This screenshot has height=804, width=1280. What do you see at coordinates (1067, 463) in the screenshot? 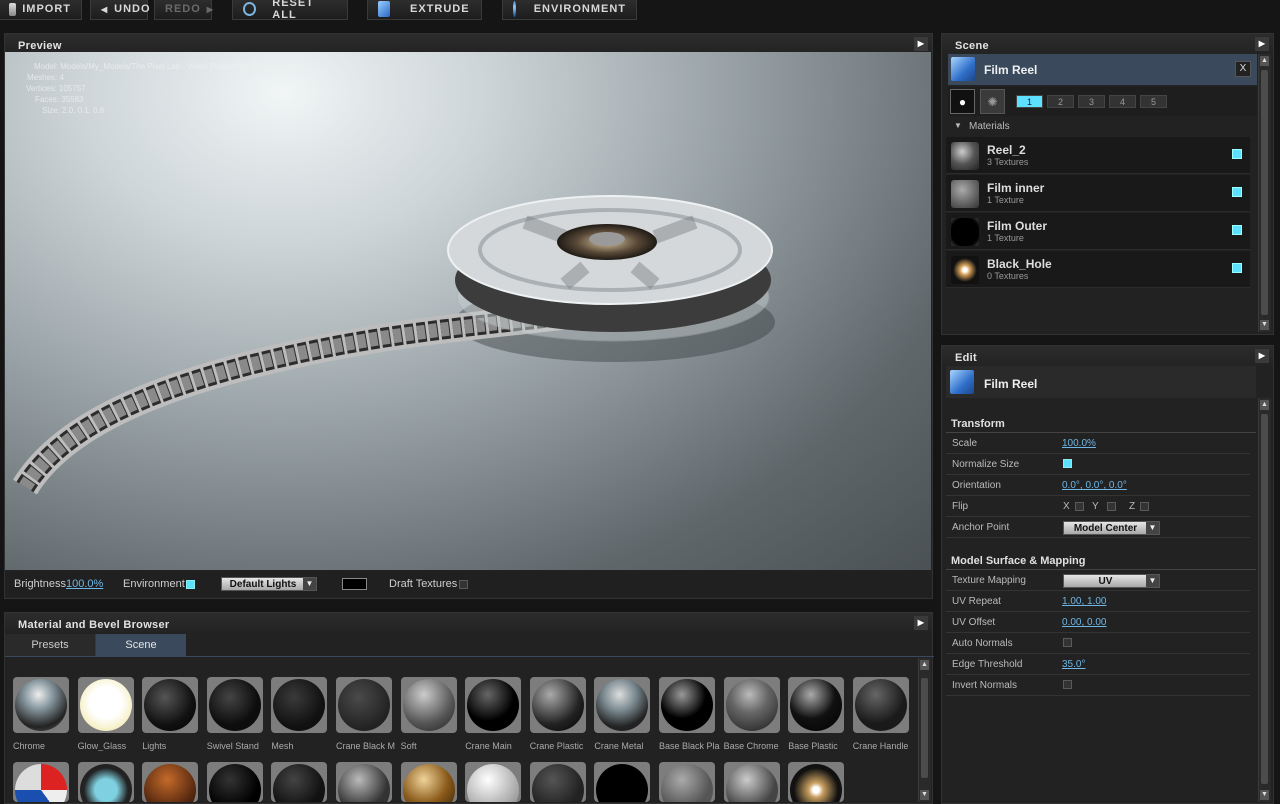
I see `normalize-checkbox` at bounding box center [1067, 463].